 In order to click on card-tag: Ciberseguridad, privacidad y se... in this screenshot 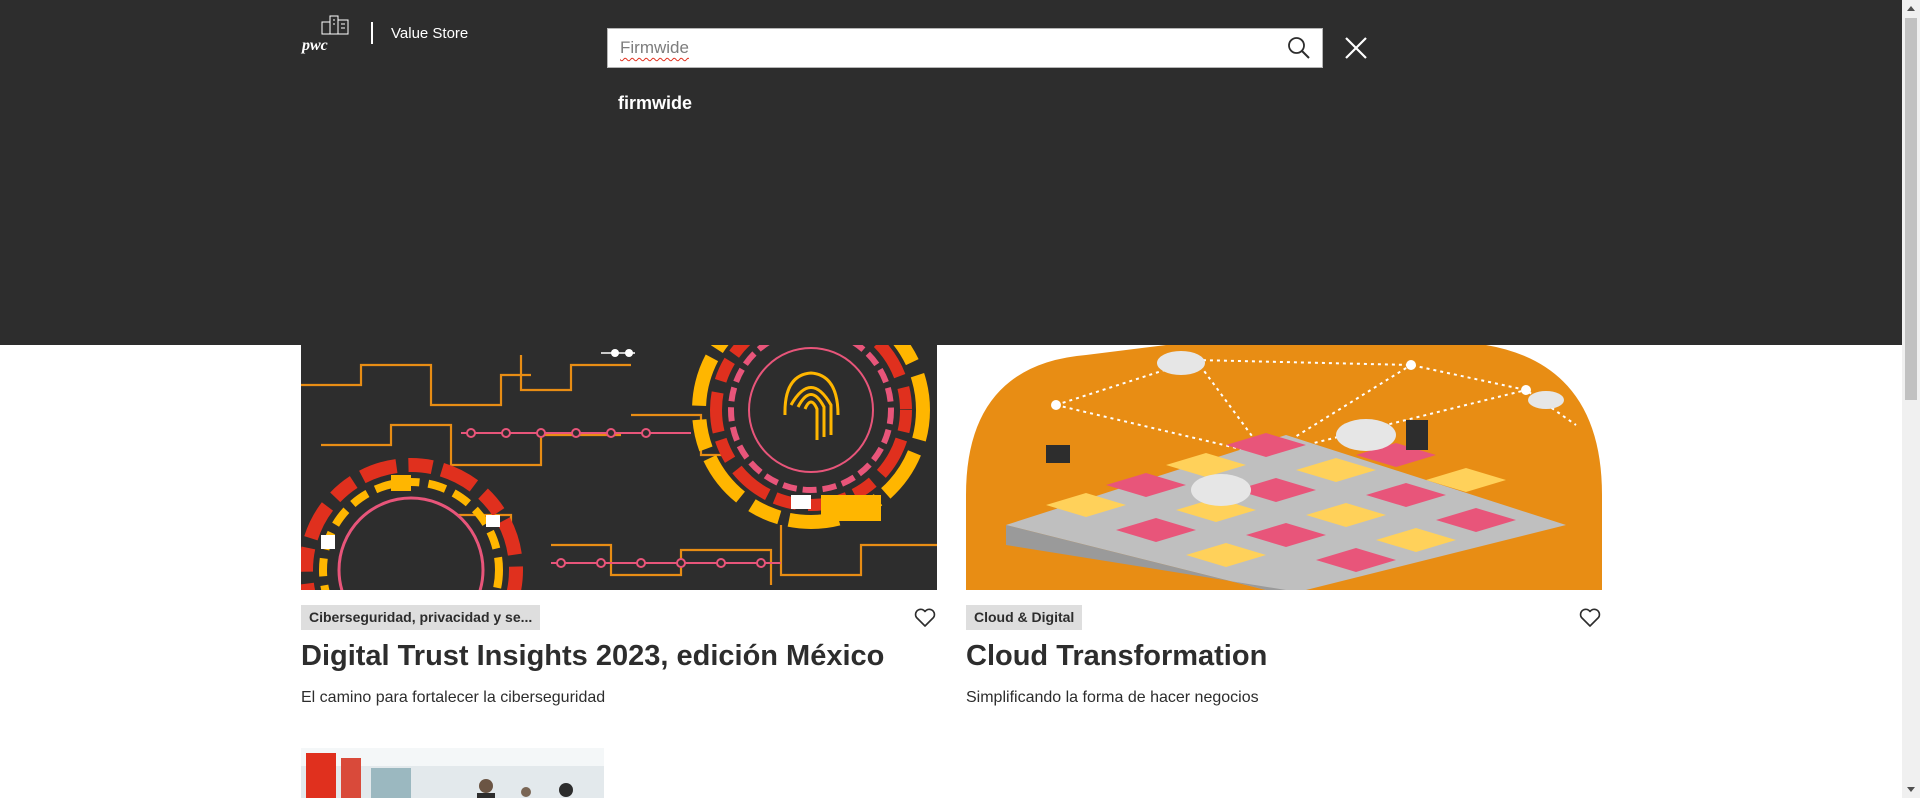, I will do `click(421, 617)`.